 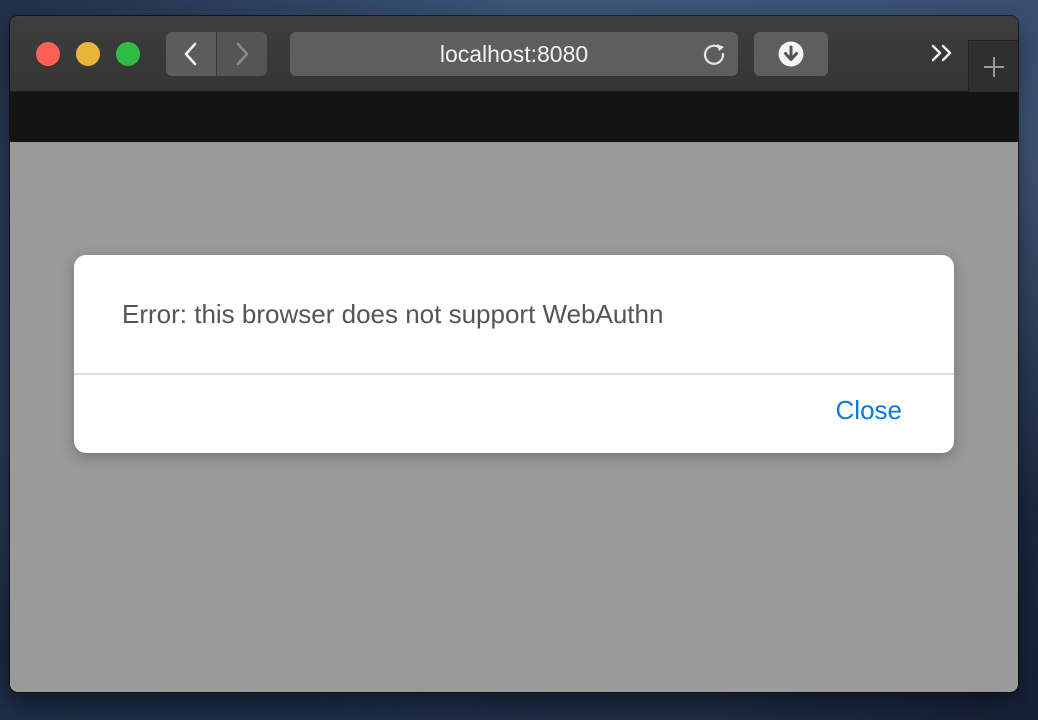 I want to click on reload-icon, so click(x=714, y=54).